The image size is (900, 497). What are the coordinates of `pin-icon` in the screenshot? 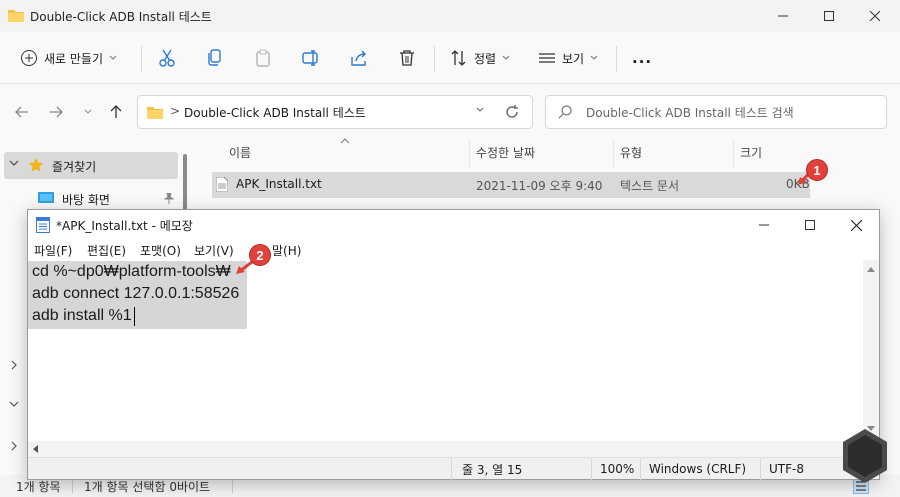 It's located at (169, 198).